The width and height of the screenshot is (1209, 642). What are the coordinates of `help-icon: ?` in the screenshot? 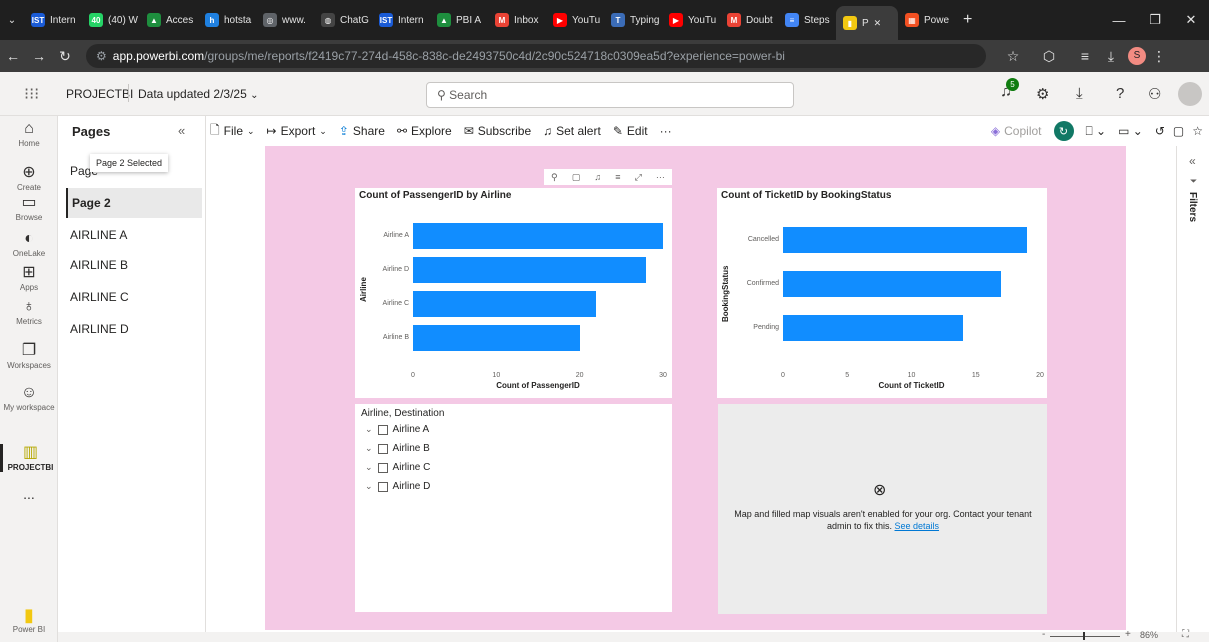 It's located at (1120, 93).